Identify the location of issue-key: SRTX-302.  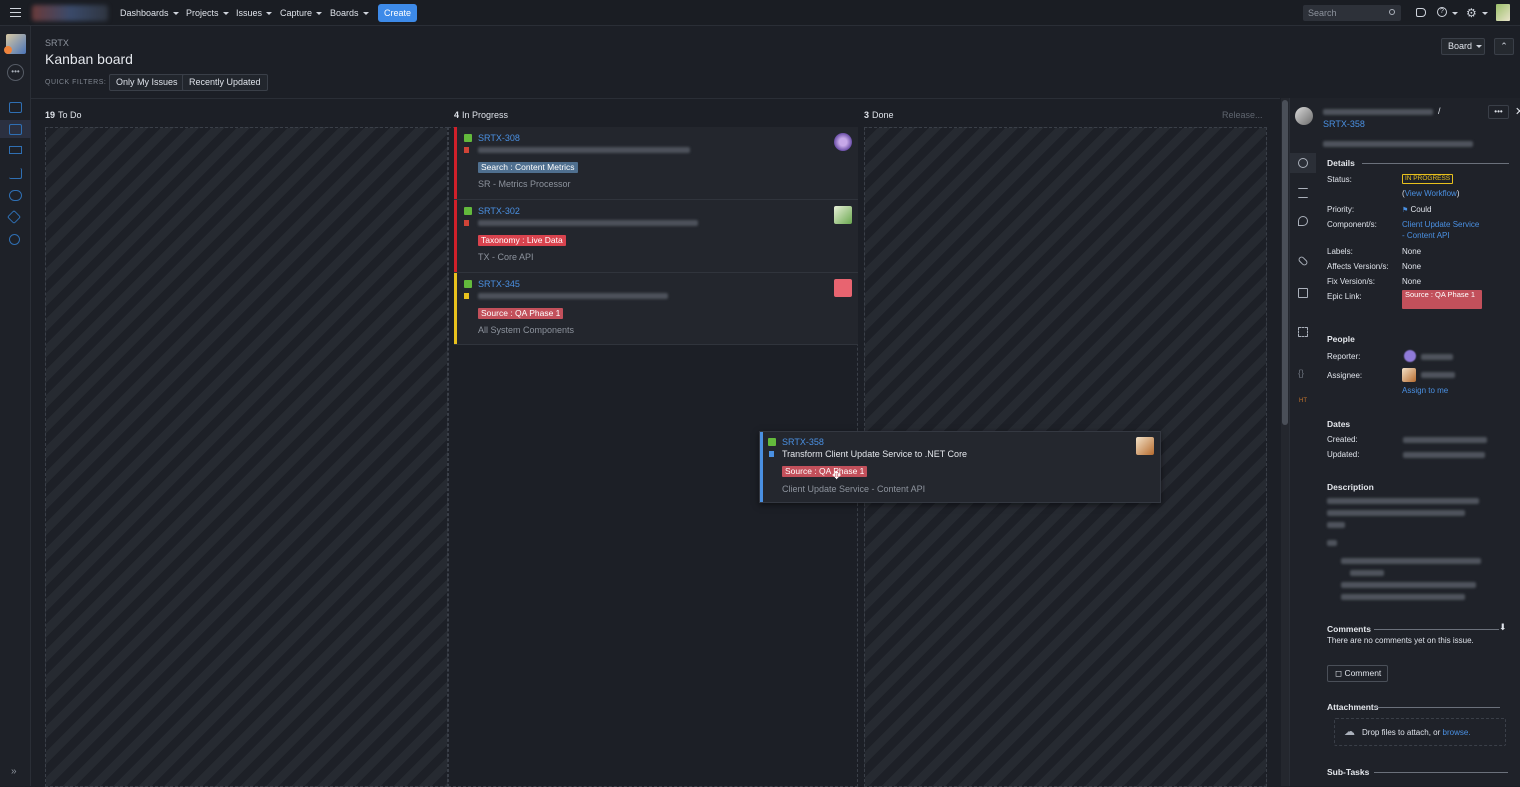
(499, 211).